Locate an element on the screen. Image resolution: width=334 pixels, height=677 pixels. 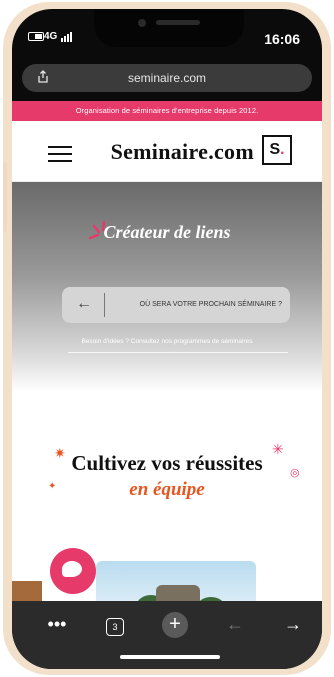
site-header: Seminaire.com S. is located at coordinates (167, 151).